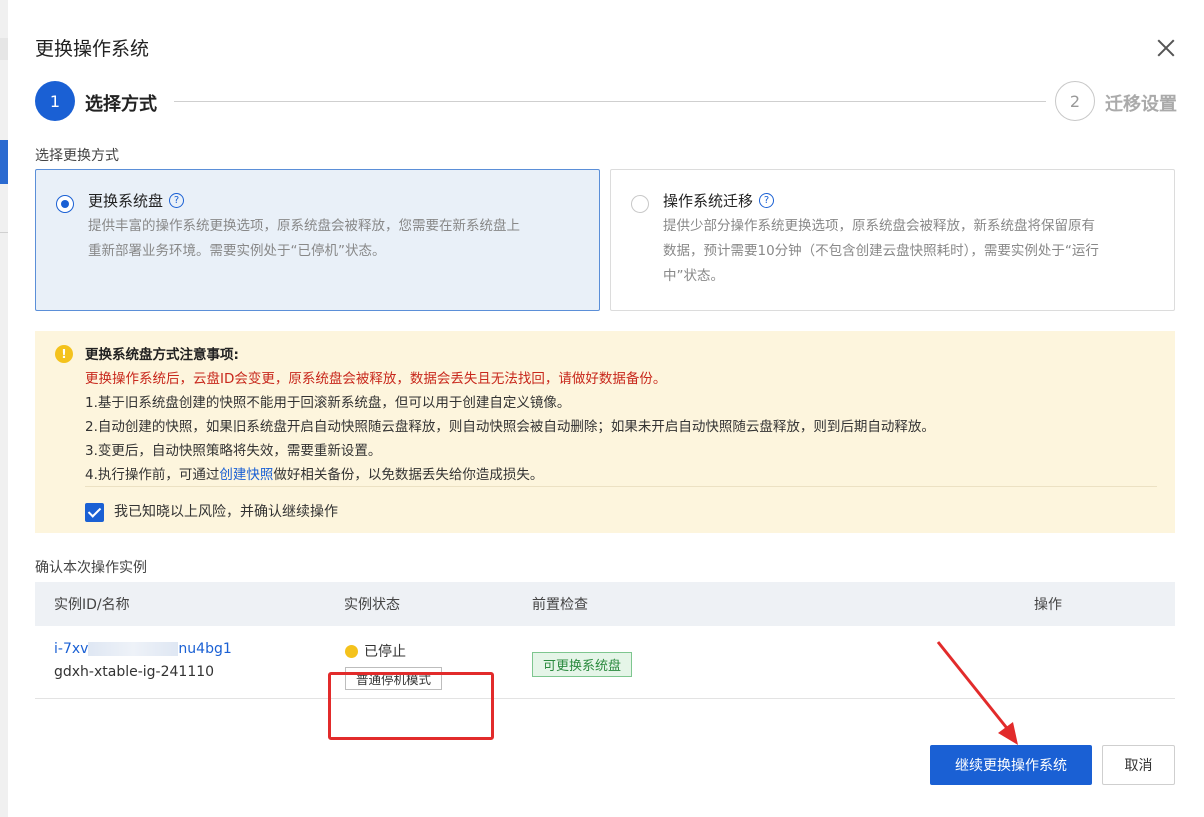 This screenshot has height=817, width=1204. I want to click on option-title: 操作系统迁移, so click(708, 201).